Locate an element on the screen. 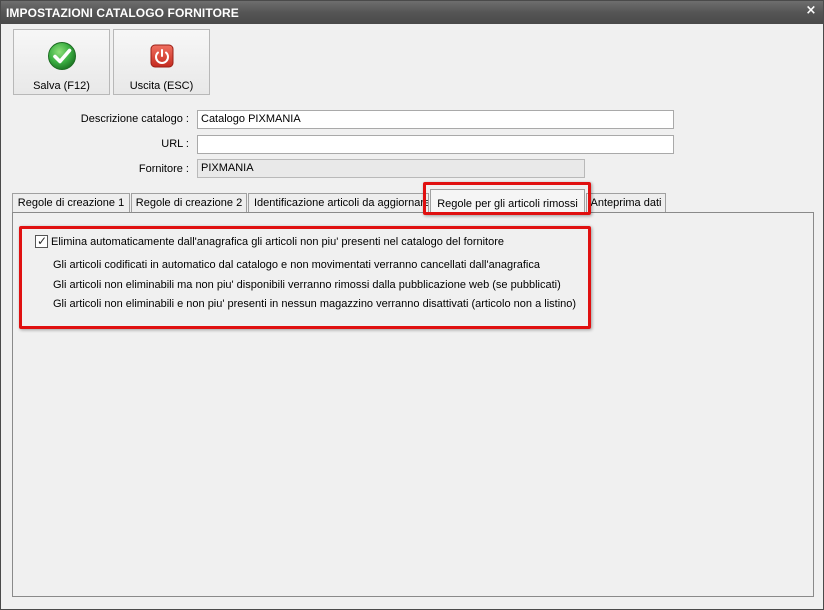 The width and height of the screenshot is (824, 610). save-button: Salva (F12) is located at coordinates (61, 62).